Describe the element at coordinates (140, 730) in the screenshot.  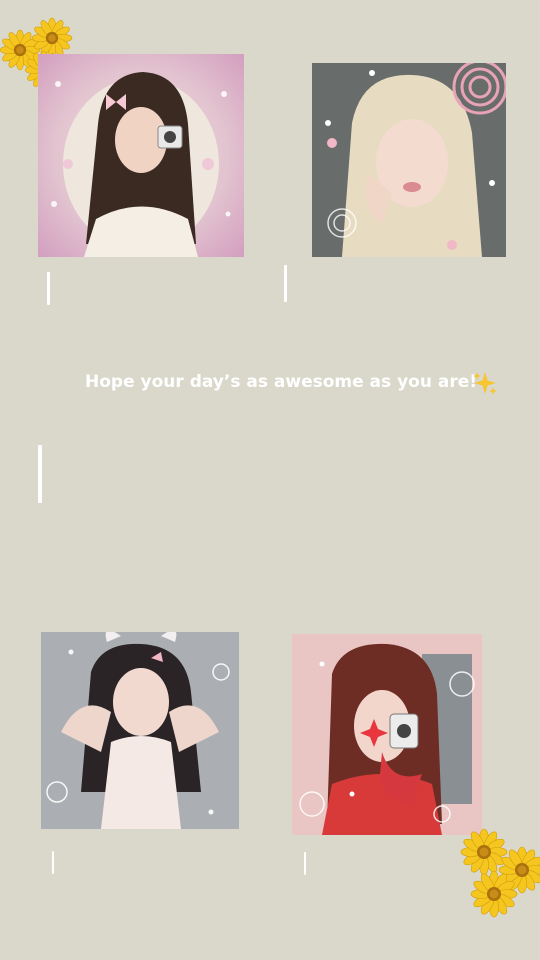
I see `photo-girl-with-bunny-ears` at that location.